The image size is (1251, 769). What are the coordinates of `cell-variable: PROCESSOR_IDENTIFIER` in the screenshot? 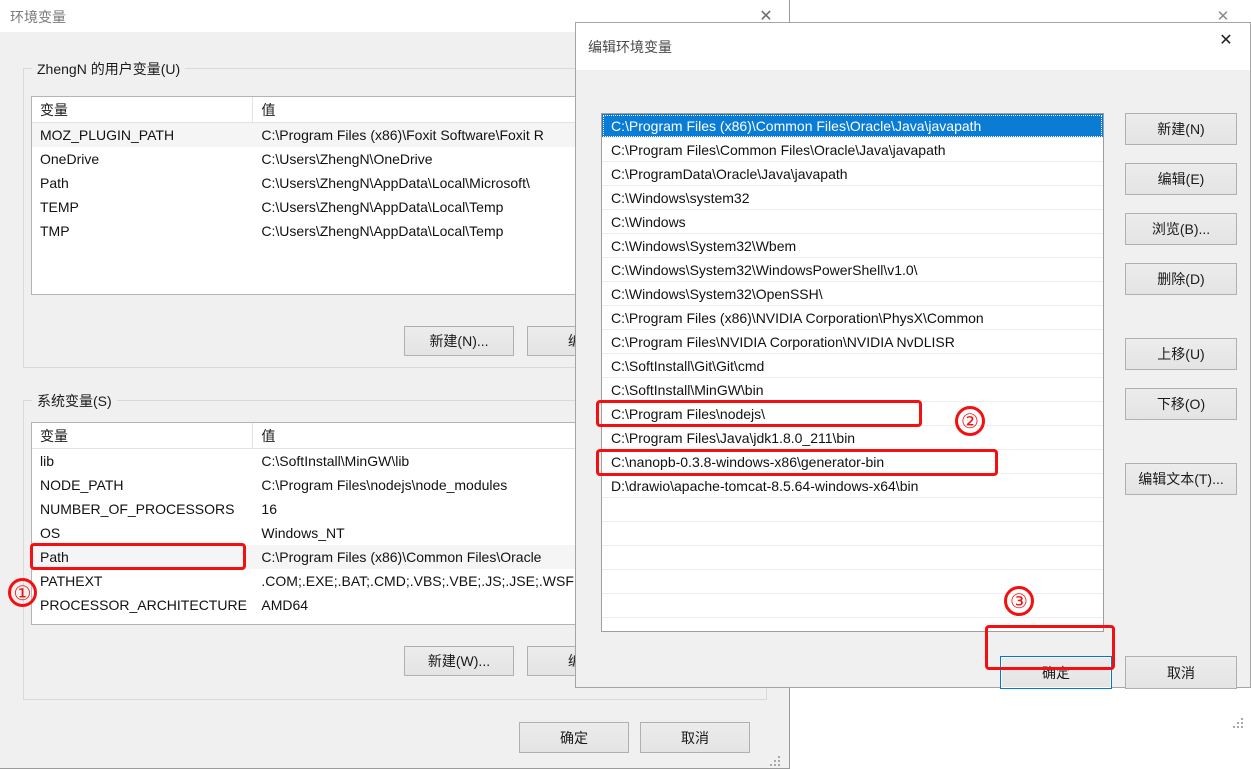 It's located at (142, 622).